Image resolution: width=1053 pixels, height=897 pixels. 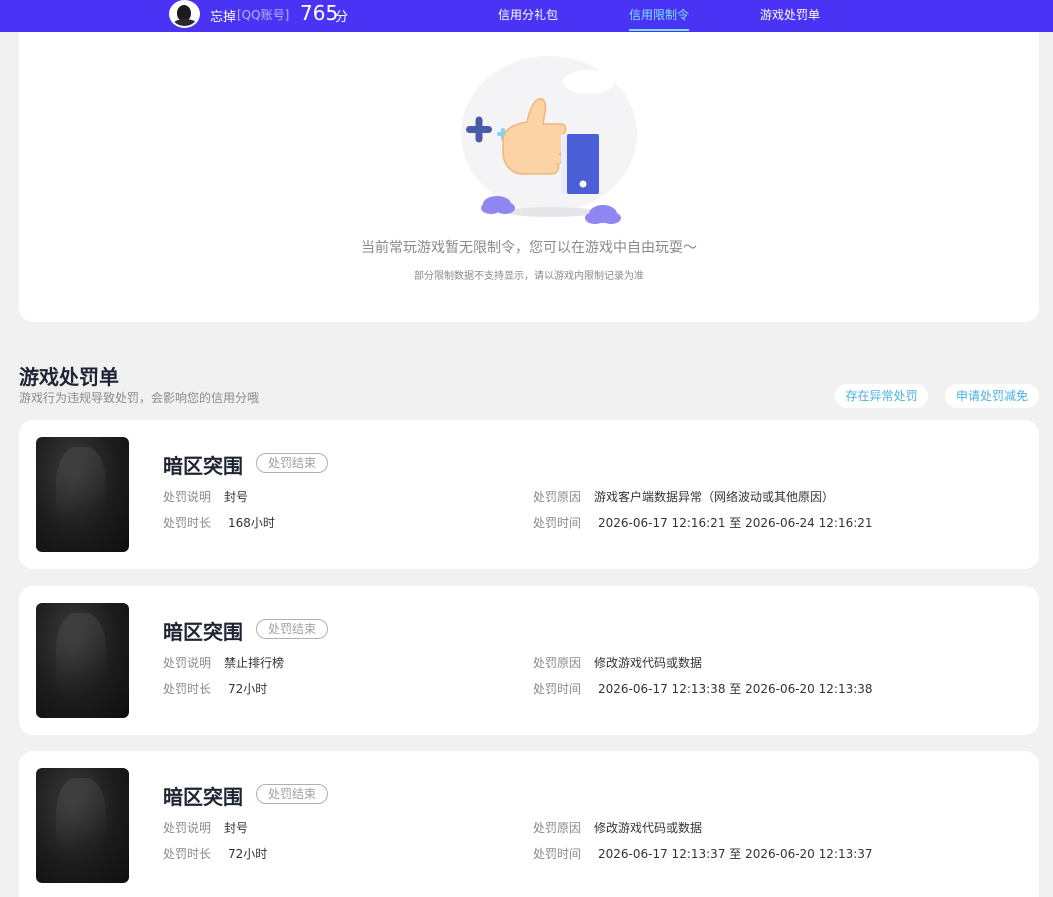 I want to click on appeal-penalty-button: 申请处罚减免, so click(x=992, y=396).